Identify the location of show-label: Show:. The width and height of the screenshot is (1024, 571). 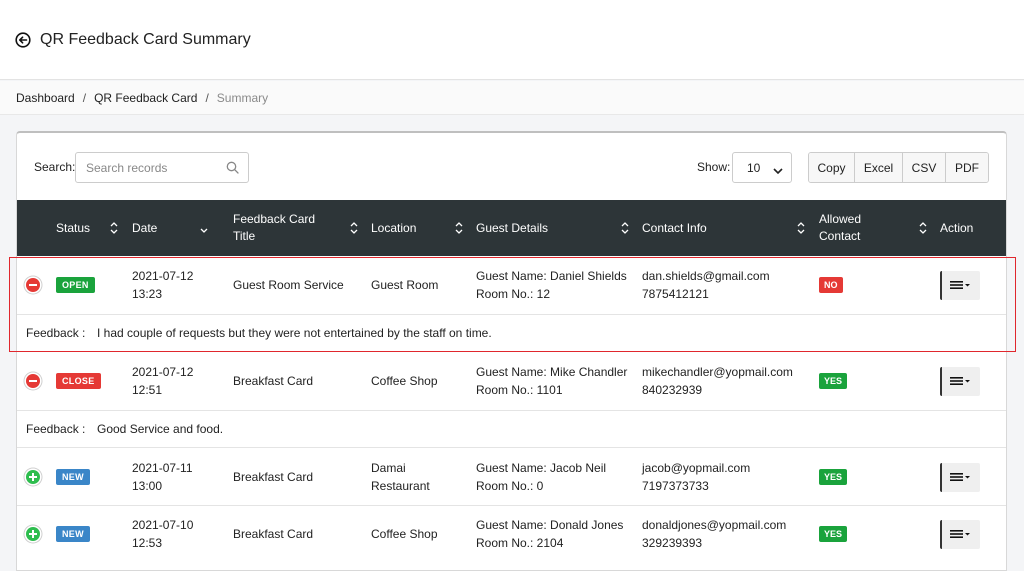
(714, 167).